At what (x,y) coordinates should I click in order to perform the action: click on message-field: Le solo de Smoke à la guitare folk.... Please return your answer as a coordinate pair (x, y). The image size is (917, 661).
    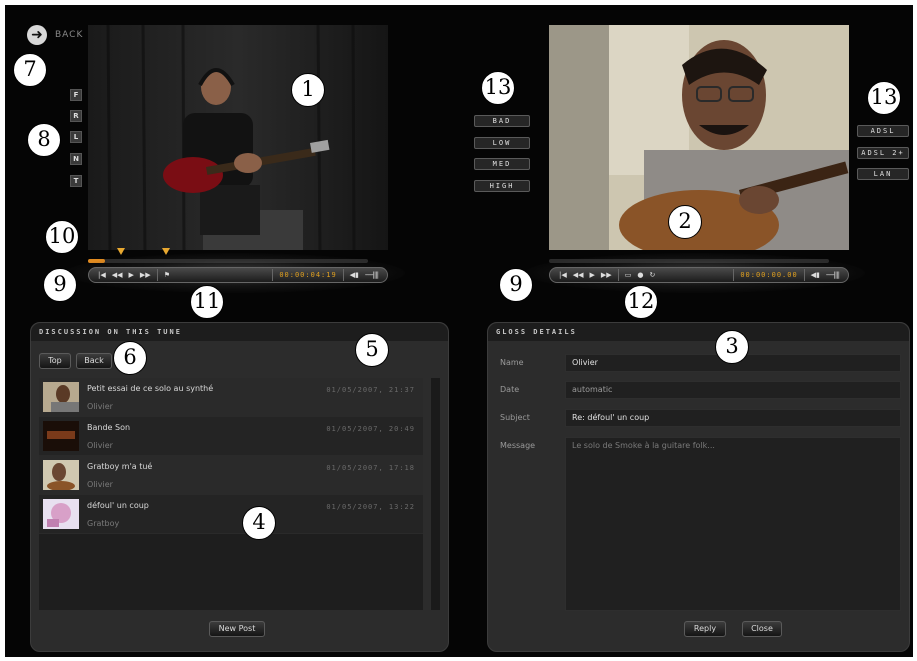
    Looking at the image, I should click on (733, 524).